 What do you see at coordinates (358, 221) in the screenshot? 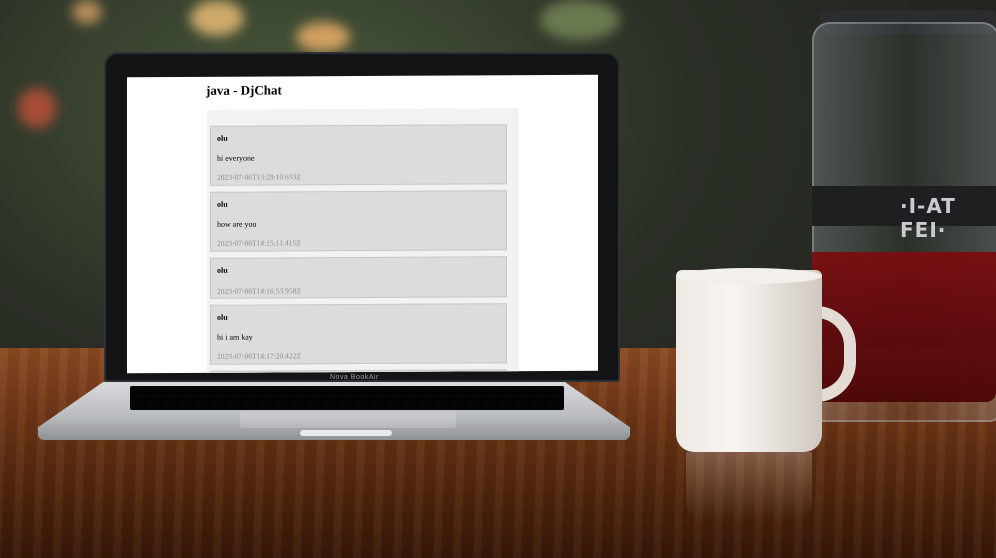
I see `chat-message: olu how are you 2023-07-06T14:15:11.415Z` at bounding box center [358, 221].